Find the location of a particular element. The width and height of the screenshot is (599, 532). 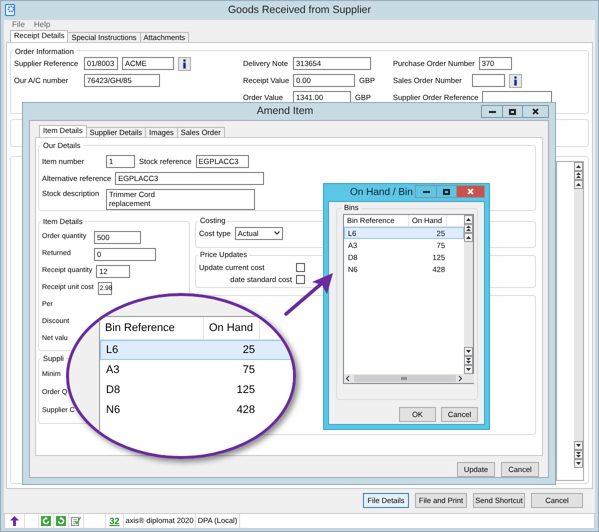

count-link: 32 is located at coordinates (114, 521).